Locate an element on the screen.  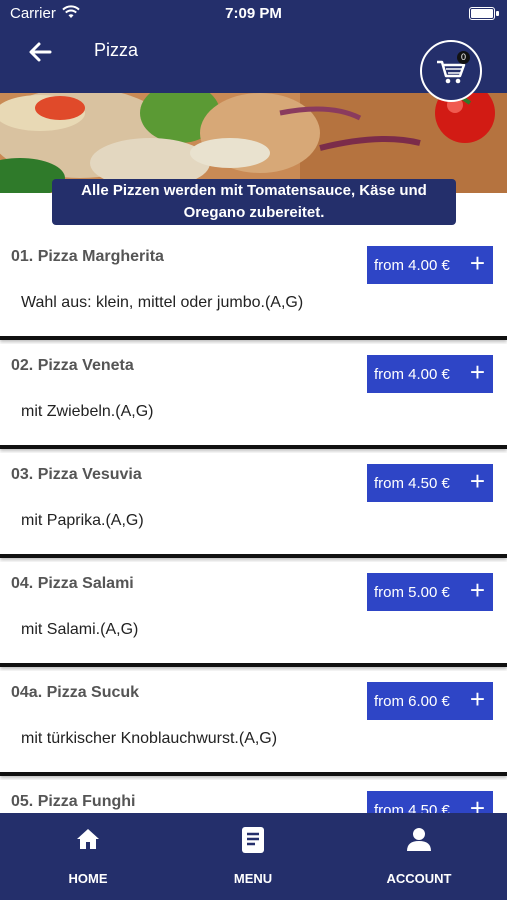
home-icon is located at coordinates (88, 839).